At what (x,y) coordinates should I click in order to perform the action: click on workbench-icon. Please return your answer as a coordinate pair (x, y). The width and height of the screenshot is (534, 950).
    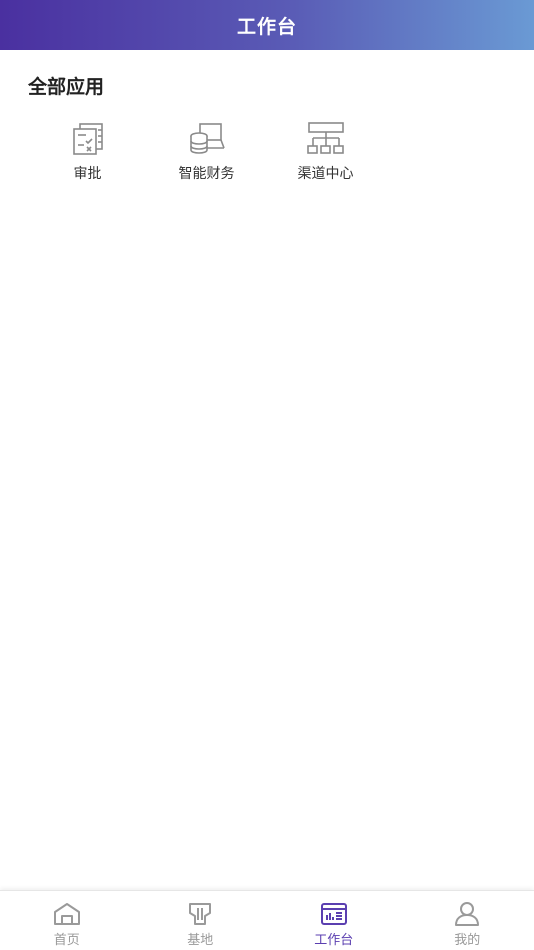
    Looking at the image, I should click on (334, 914).